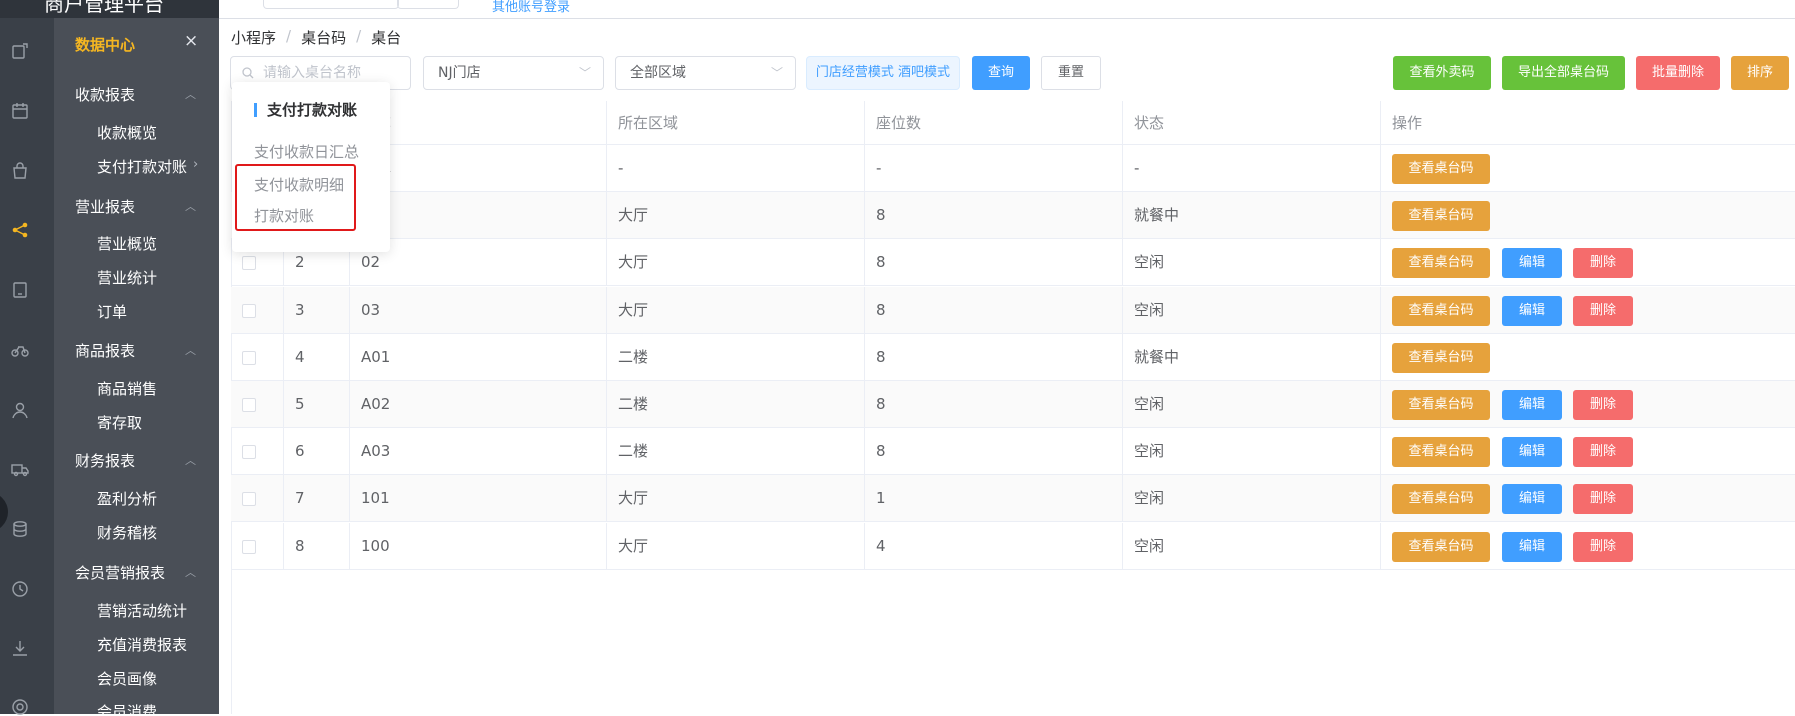  I want to click on popover-item-daily-summary: 支付收款日汇总, so click(306, 151).